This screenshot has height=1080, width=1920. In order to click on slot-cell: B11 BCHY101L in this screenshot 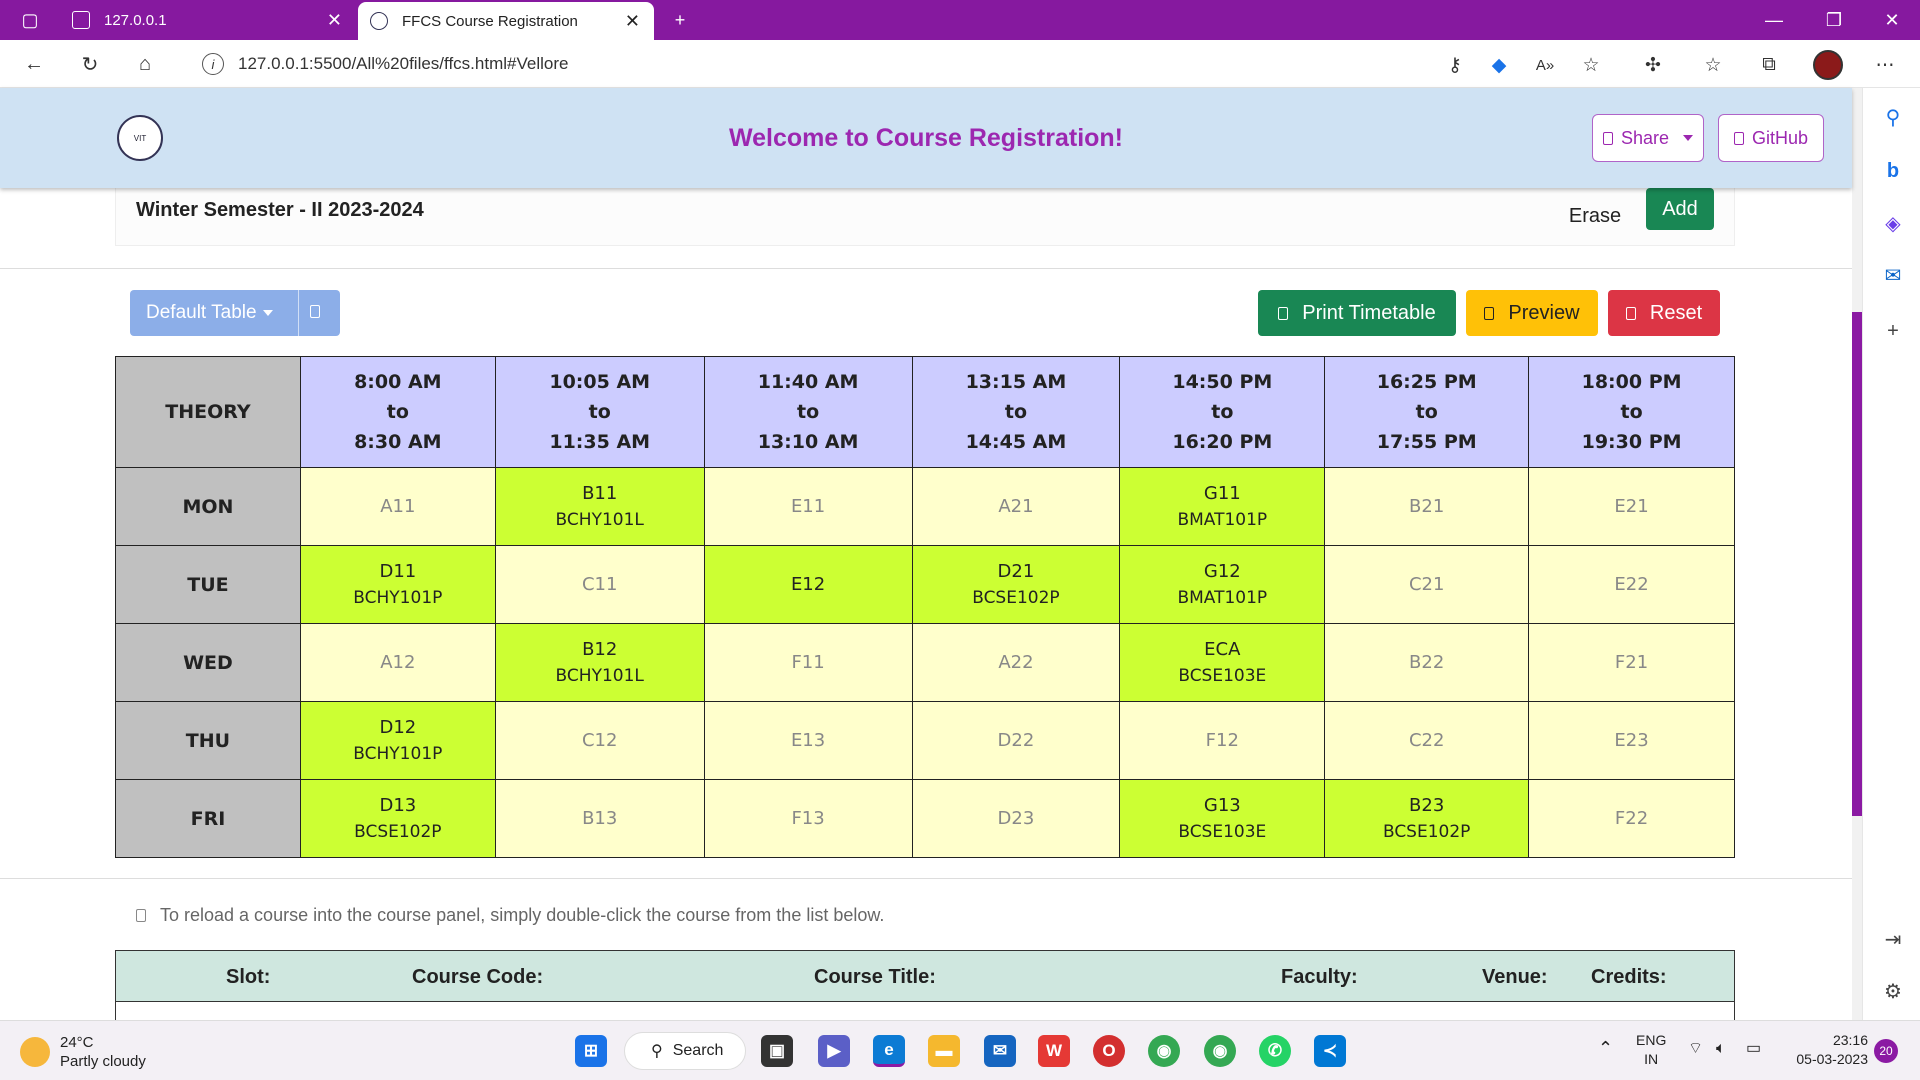, I will do `click(599, 506)`.